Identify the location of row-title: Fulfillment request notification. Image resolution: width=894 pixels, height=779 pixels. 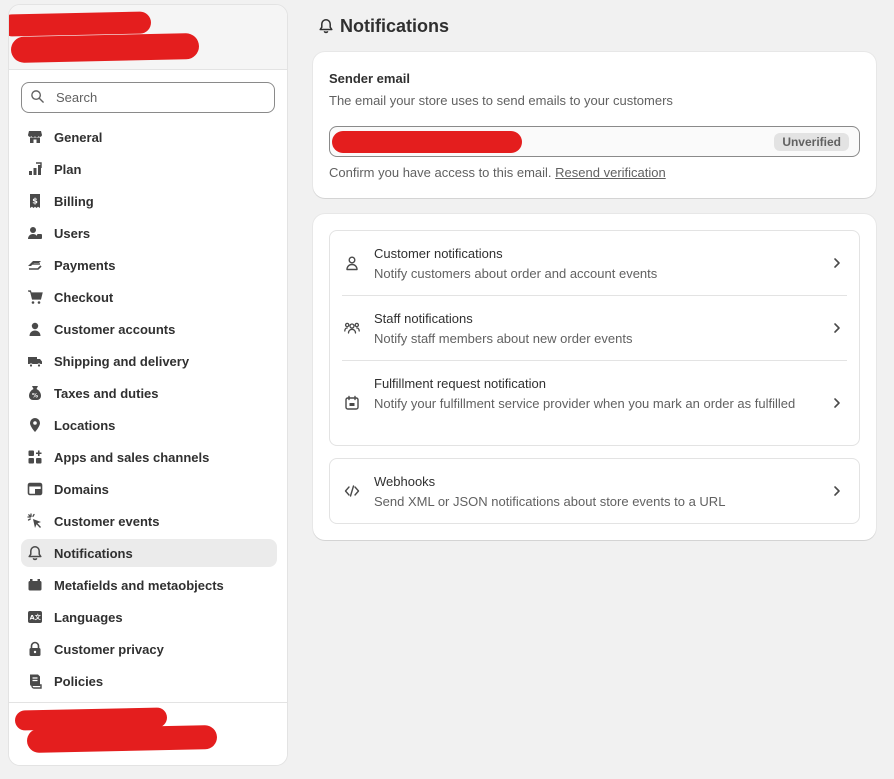
(460, 383).